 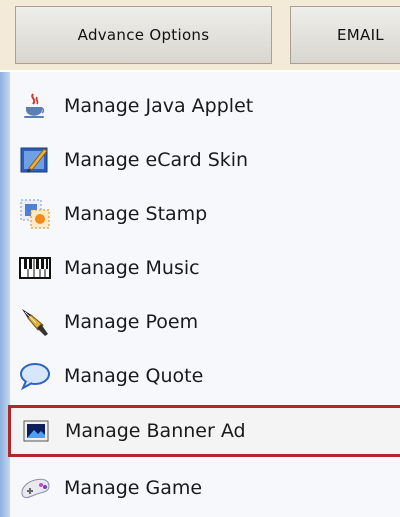 I want to click on tab-advance-options: Advance Options, so click(x=143, y=35).